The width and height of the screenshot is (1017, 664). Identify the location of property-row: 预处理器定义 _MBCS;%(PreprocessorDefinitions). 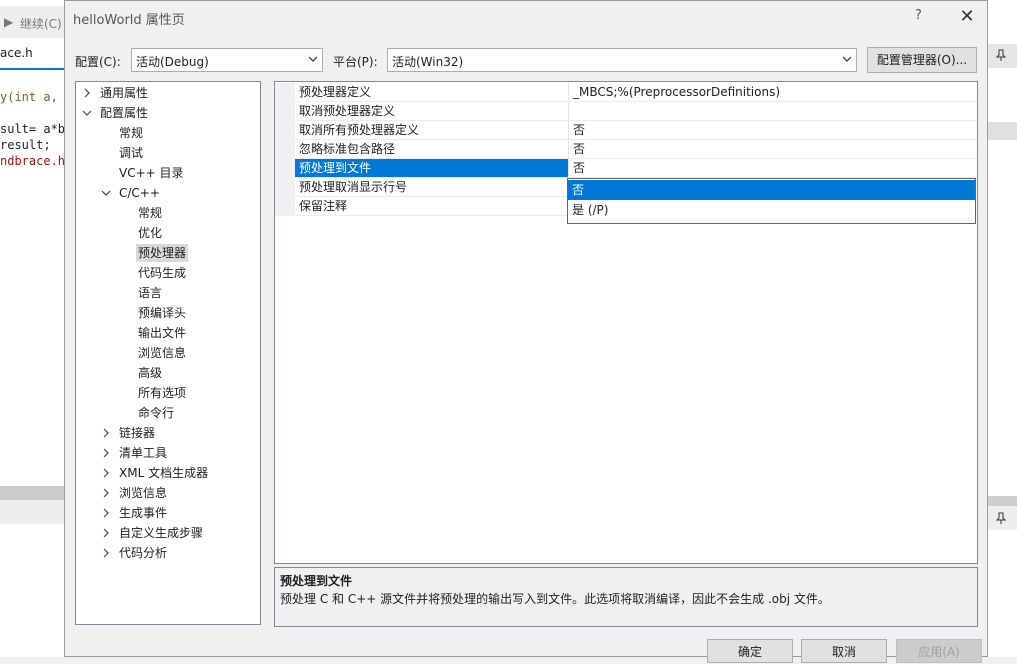
(626, 92).